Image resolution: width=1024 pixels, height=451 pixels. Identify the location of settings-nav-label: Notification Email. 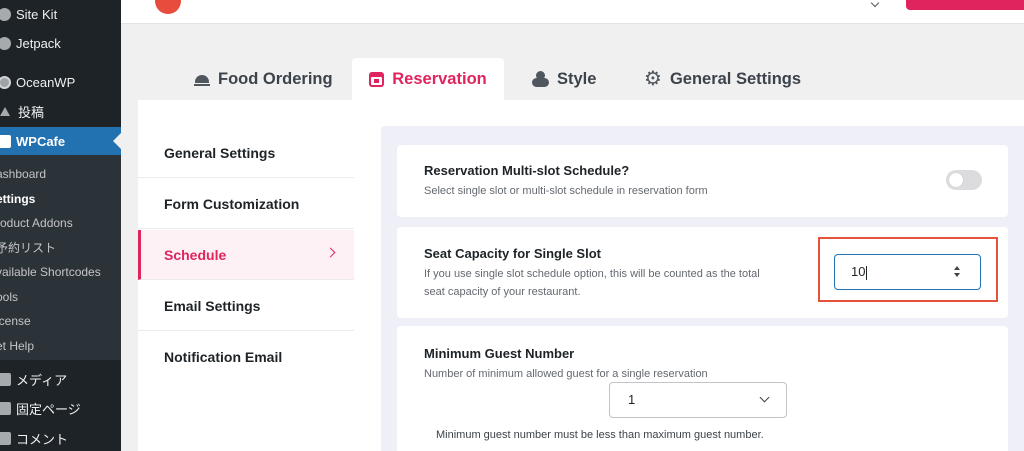
(223, 357).